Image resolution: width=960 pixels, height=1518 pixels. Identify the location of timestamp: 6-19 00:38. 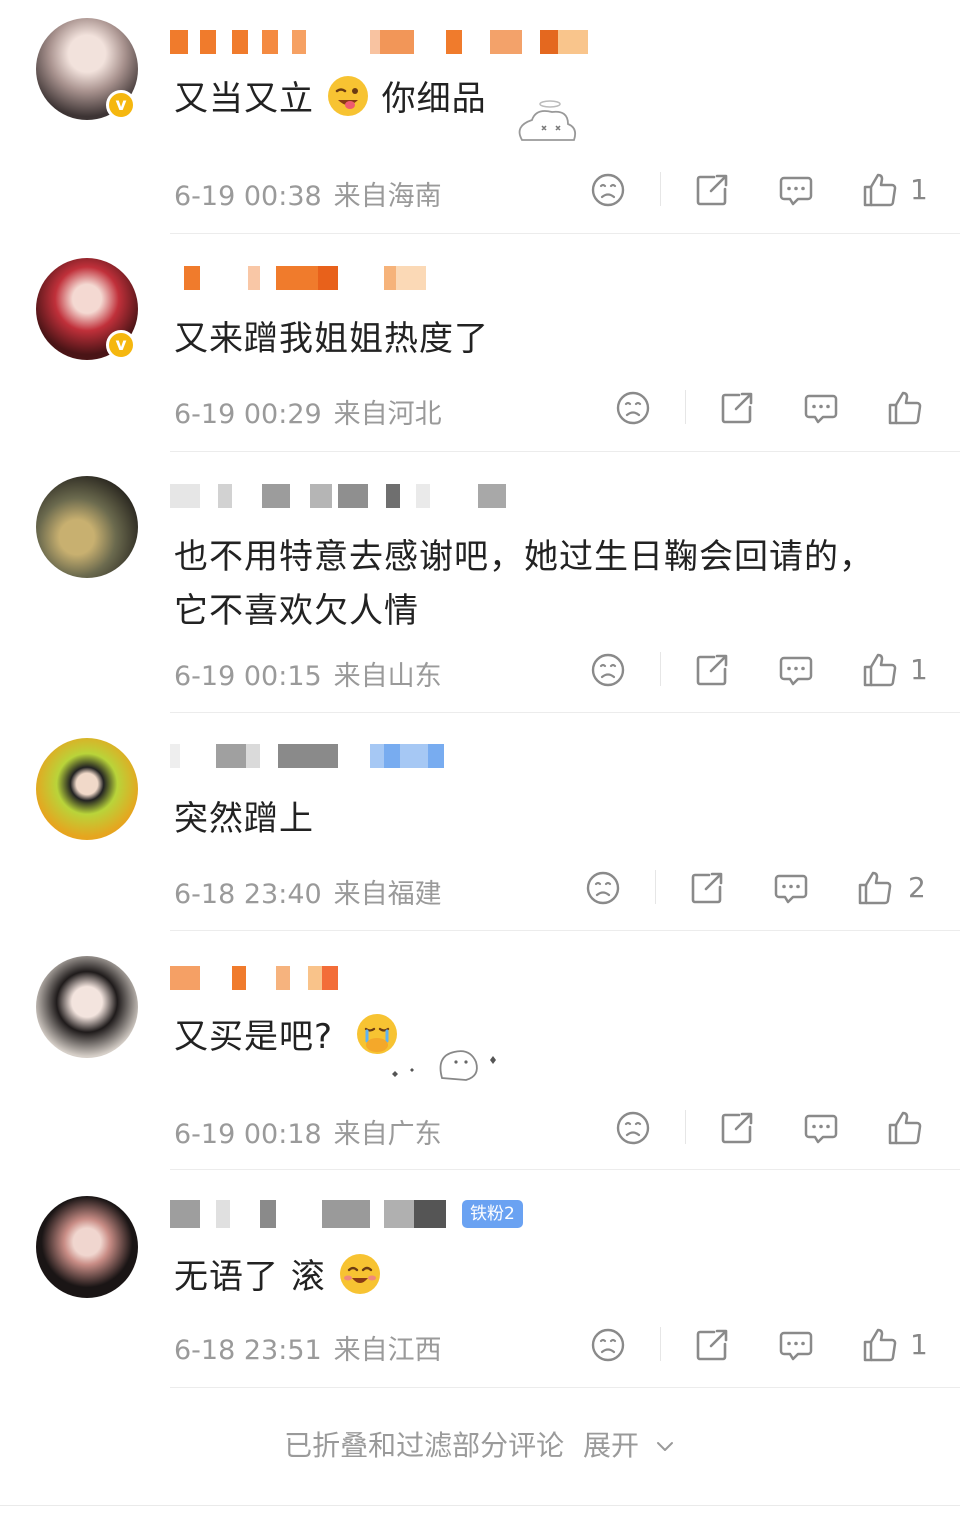
(248, 196).